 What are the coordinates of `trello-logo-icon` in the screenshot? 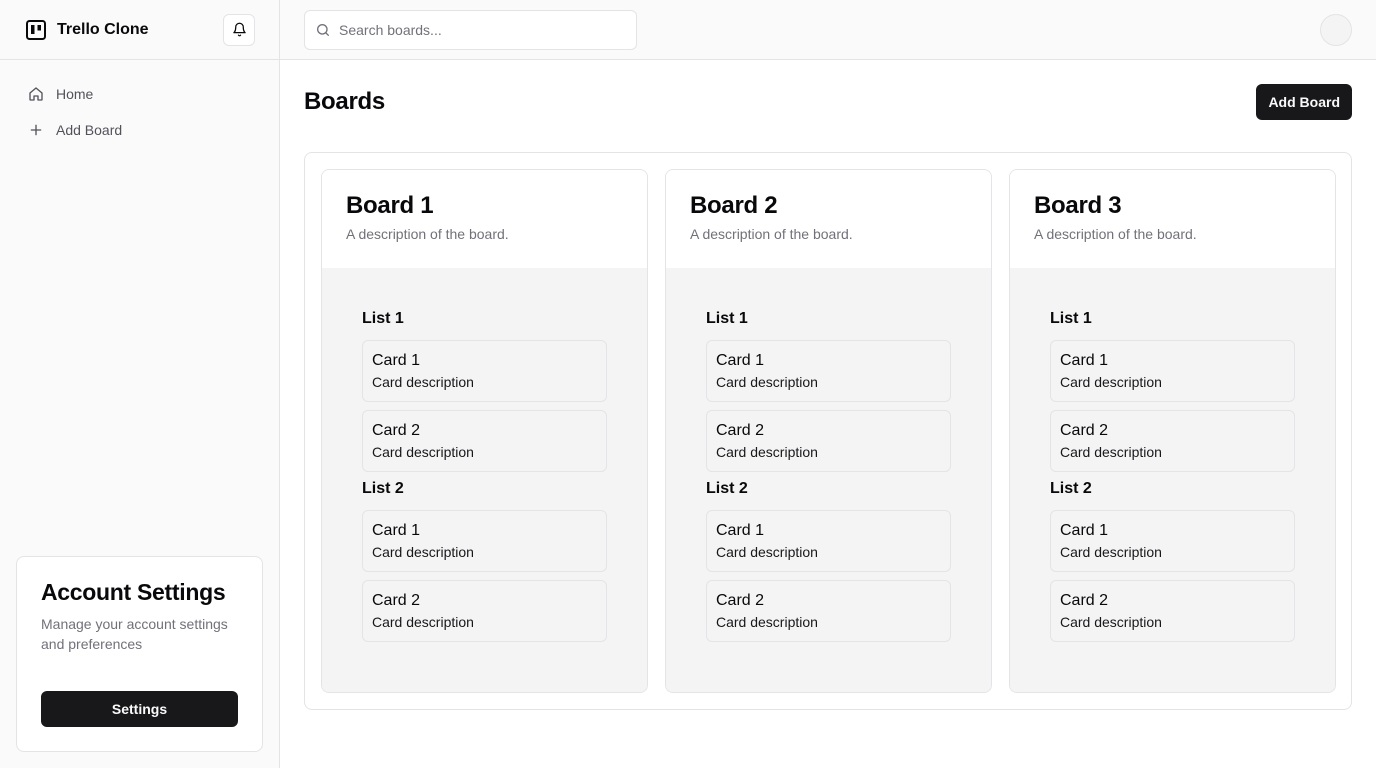 It's located at (36, 30).